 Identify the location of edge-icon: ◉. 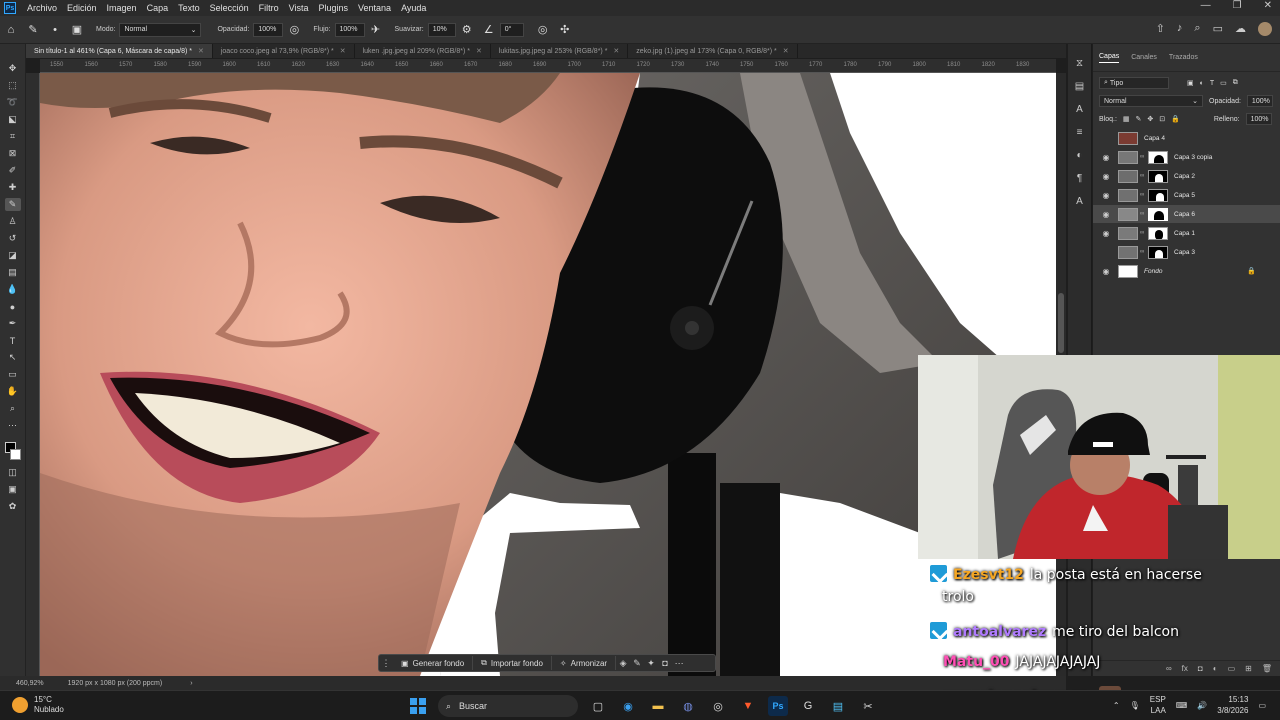
(628, 706).